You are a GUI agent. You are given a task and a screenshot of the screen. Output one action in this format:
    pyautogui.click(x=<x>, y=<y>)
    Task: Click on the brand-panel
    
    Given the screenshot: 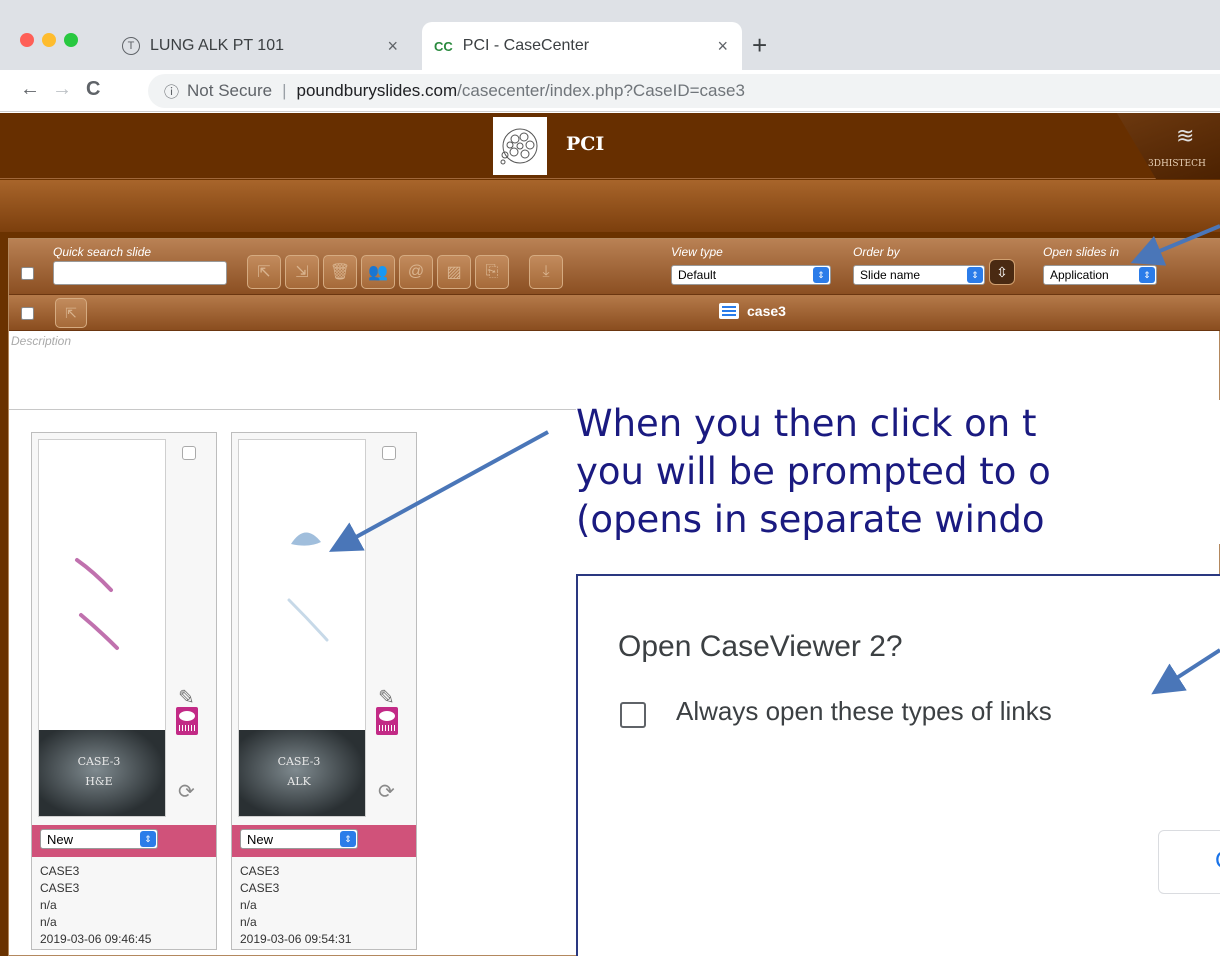 What is the action you would take?
    pyautogui.click(x=1168, y=146)
    